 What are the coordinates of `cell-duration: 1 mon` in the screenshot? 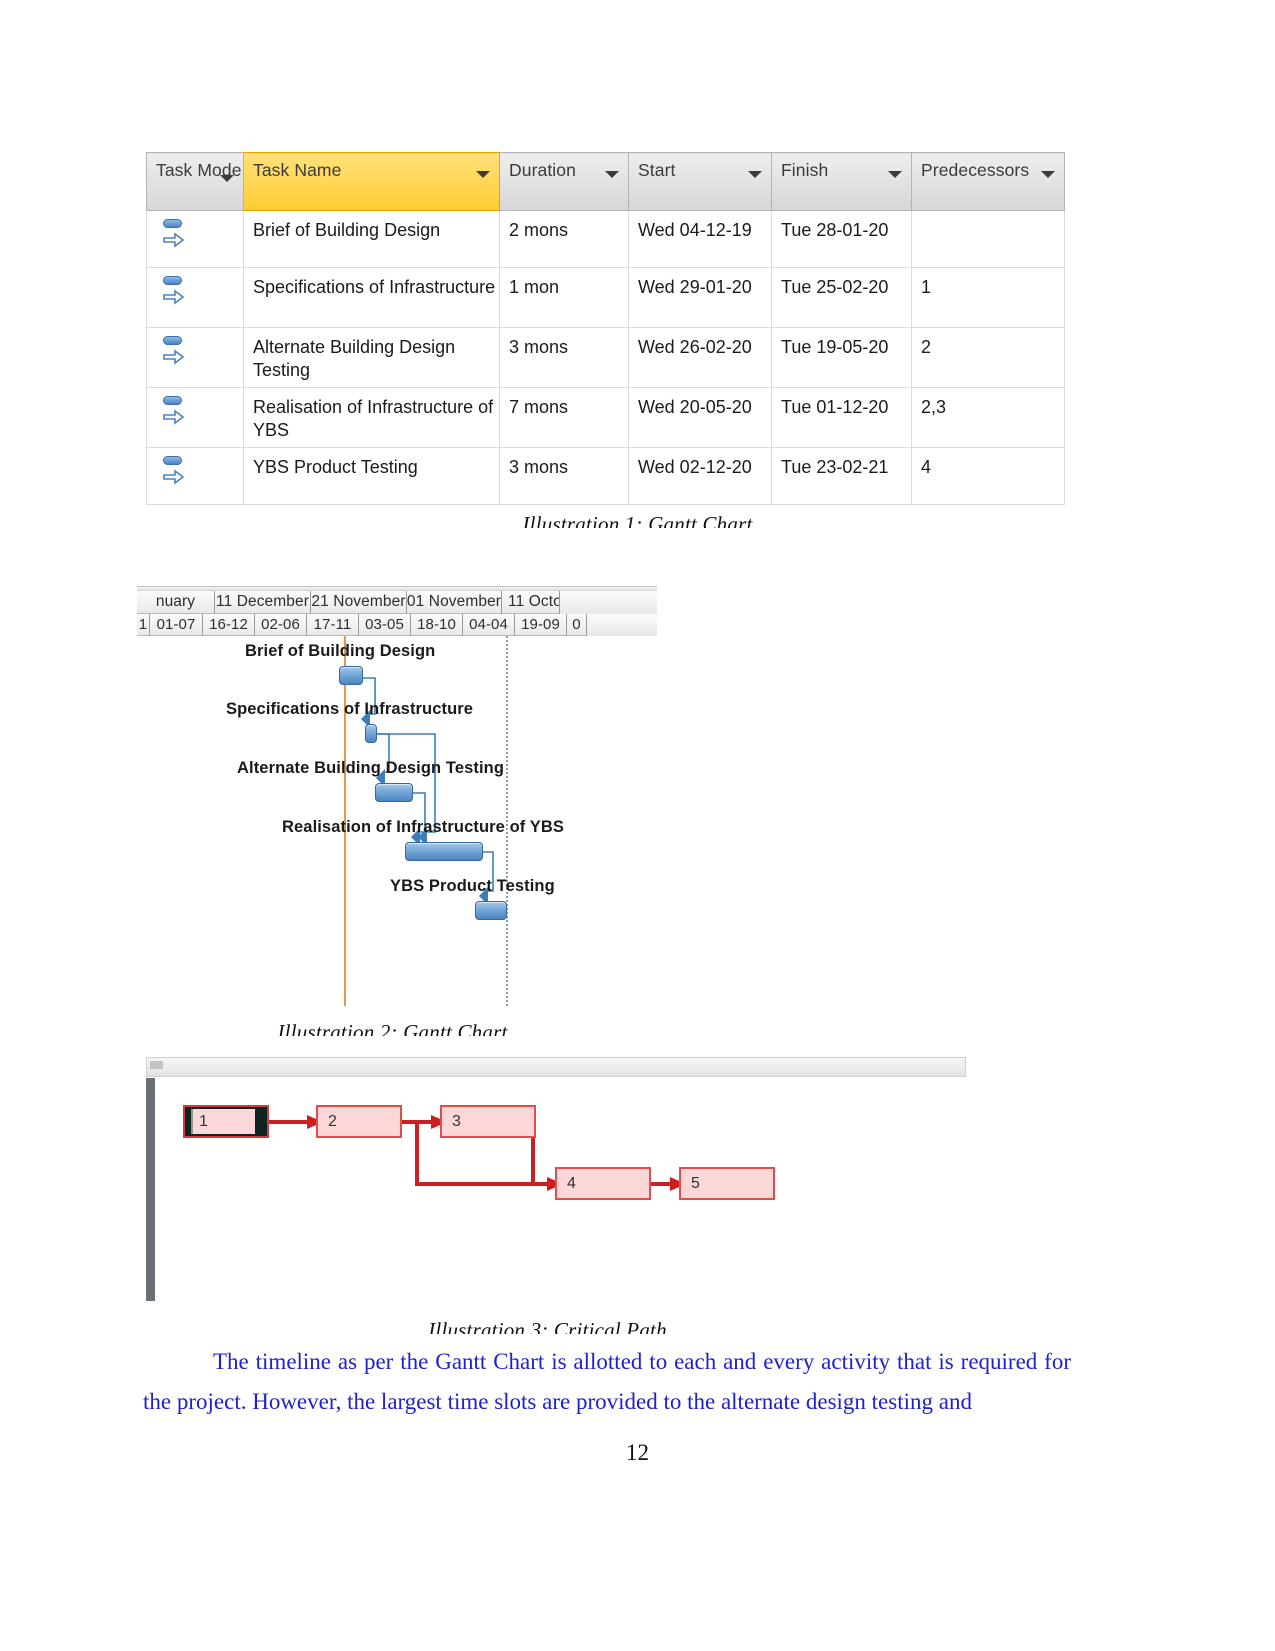 It's located at (564, 297).